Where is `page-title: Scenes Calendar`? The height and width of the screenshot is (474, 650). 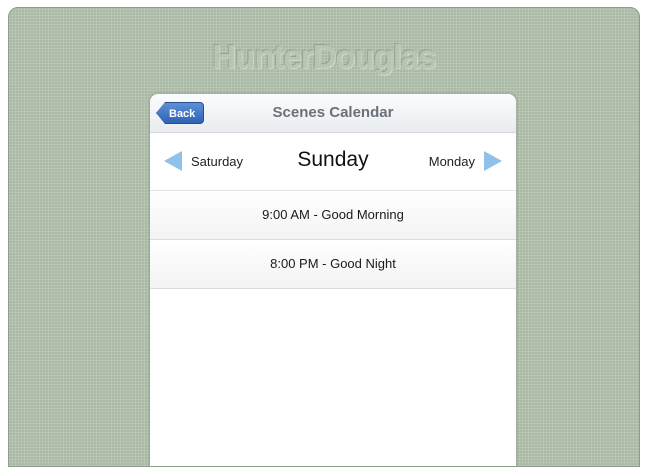 page-title: Scenes Calendar is located at coordinates (333, 112).